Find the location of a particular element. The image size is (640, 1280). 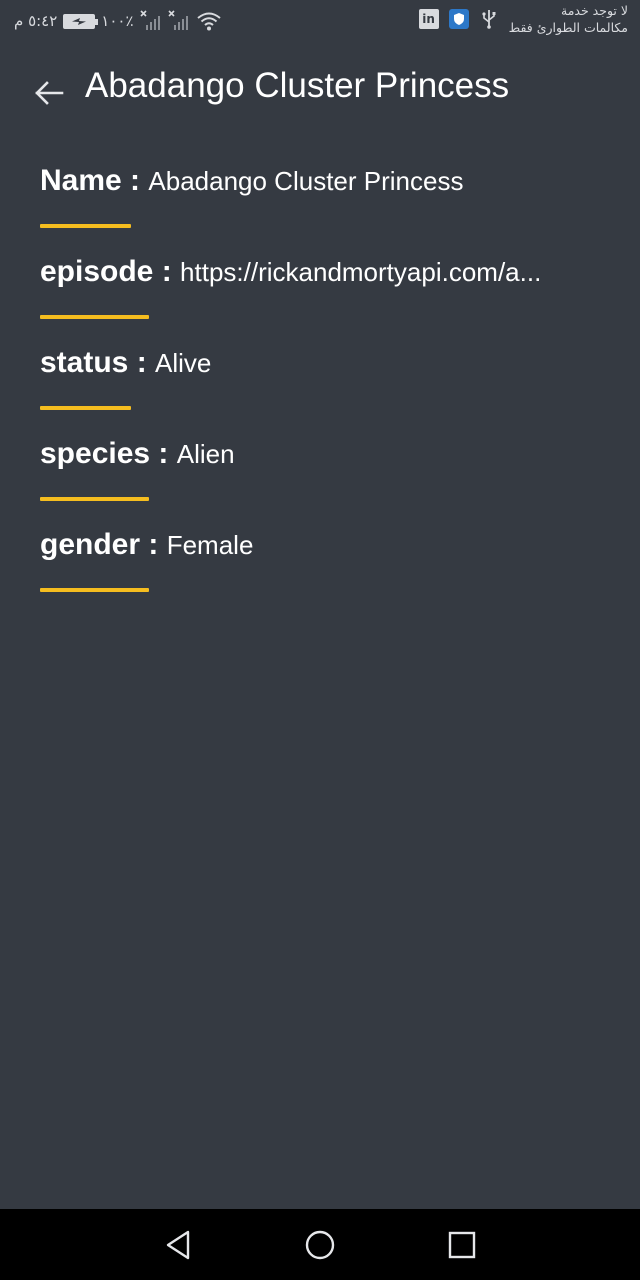

carrier-status: لا توجد خدمة مكالمات الطوارئ فقط is located at coordinates (568, 19).